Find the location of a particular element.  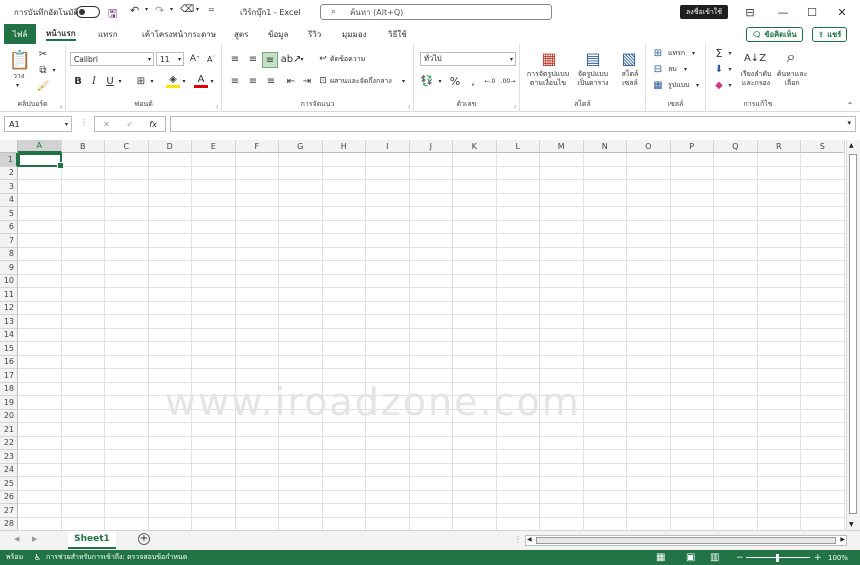

tab-data: ข้อมูล is located at coordinates (278, 34).